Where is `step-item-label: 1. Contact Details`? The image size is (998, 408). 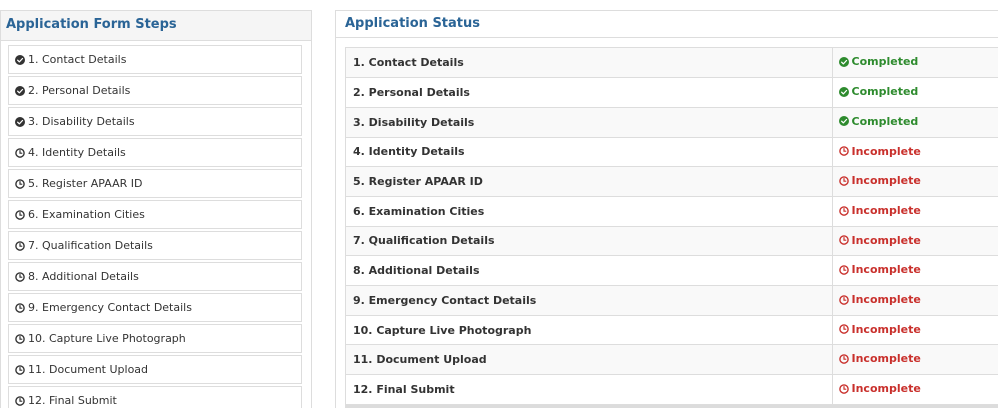 step-item-label: 1. Contact Details is located at coordinates (77, 59).